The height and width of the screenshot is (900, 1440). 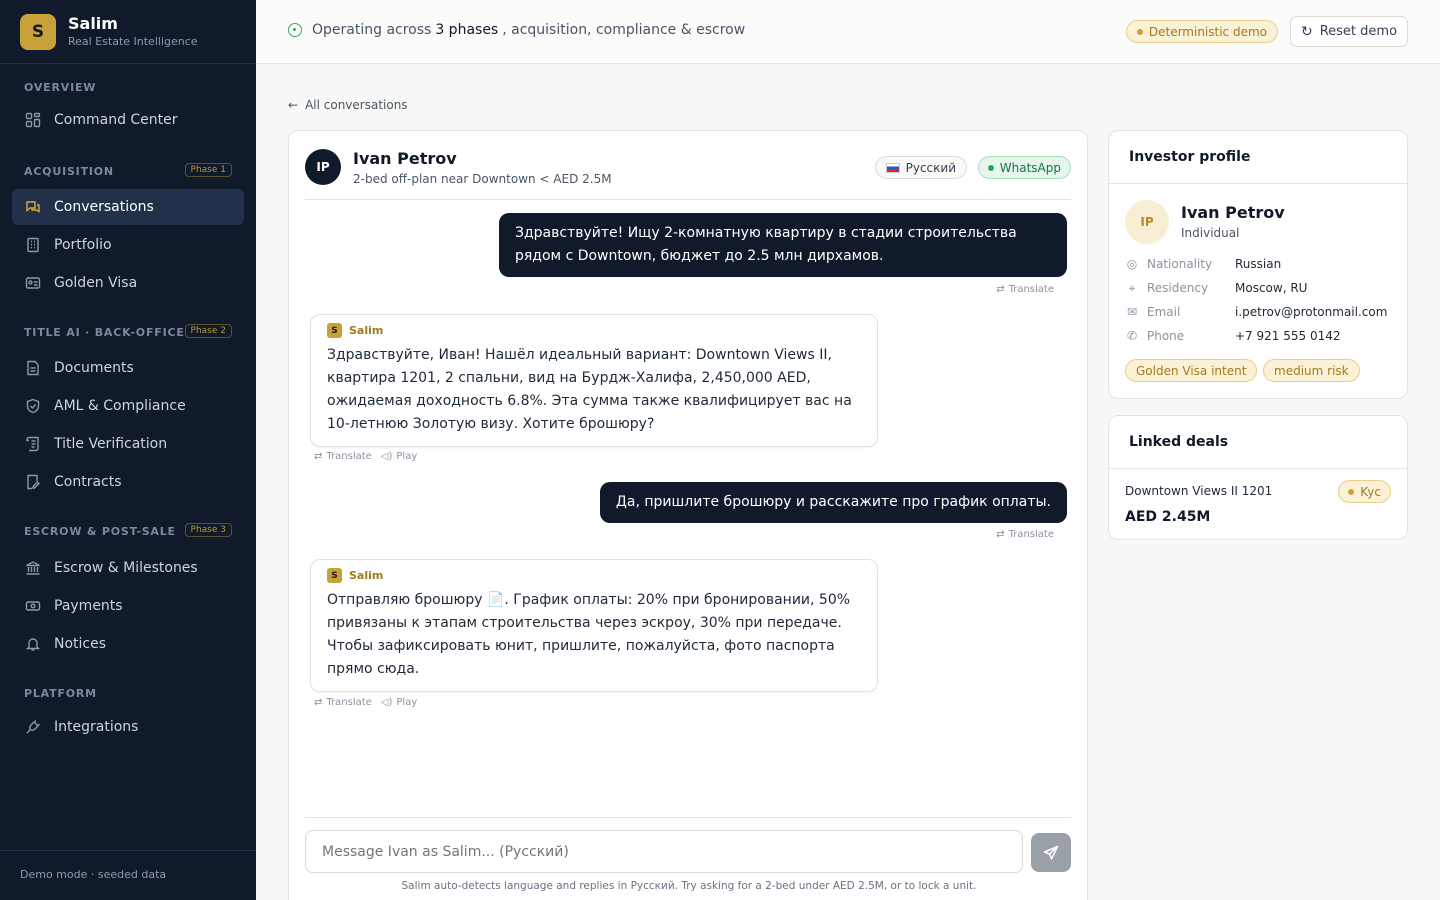 I want to click on field-label: Phone, so click(x=1166, y=336).